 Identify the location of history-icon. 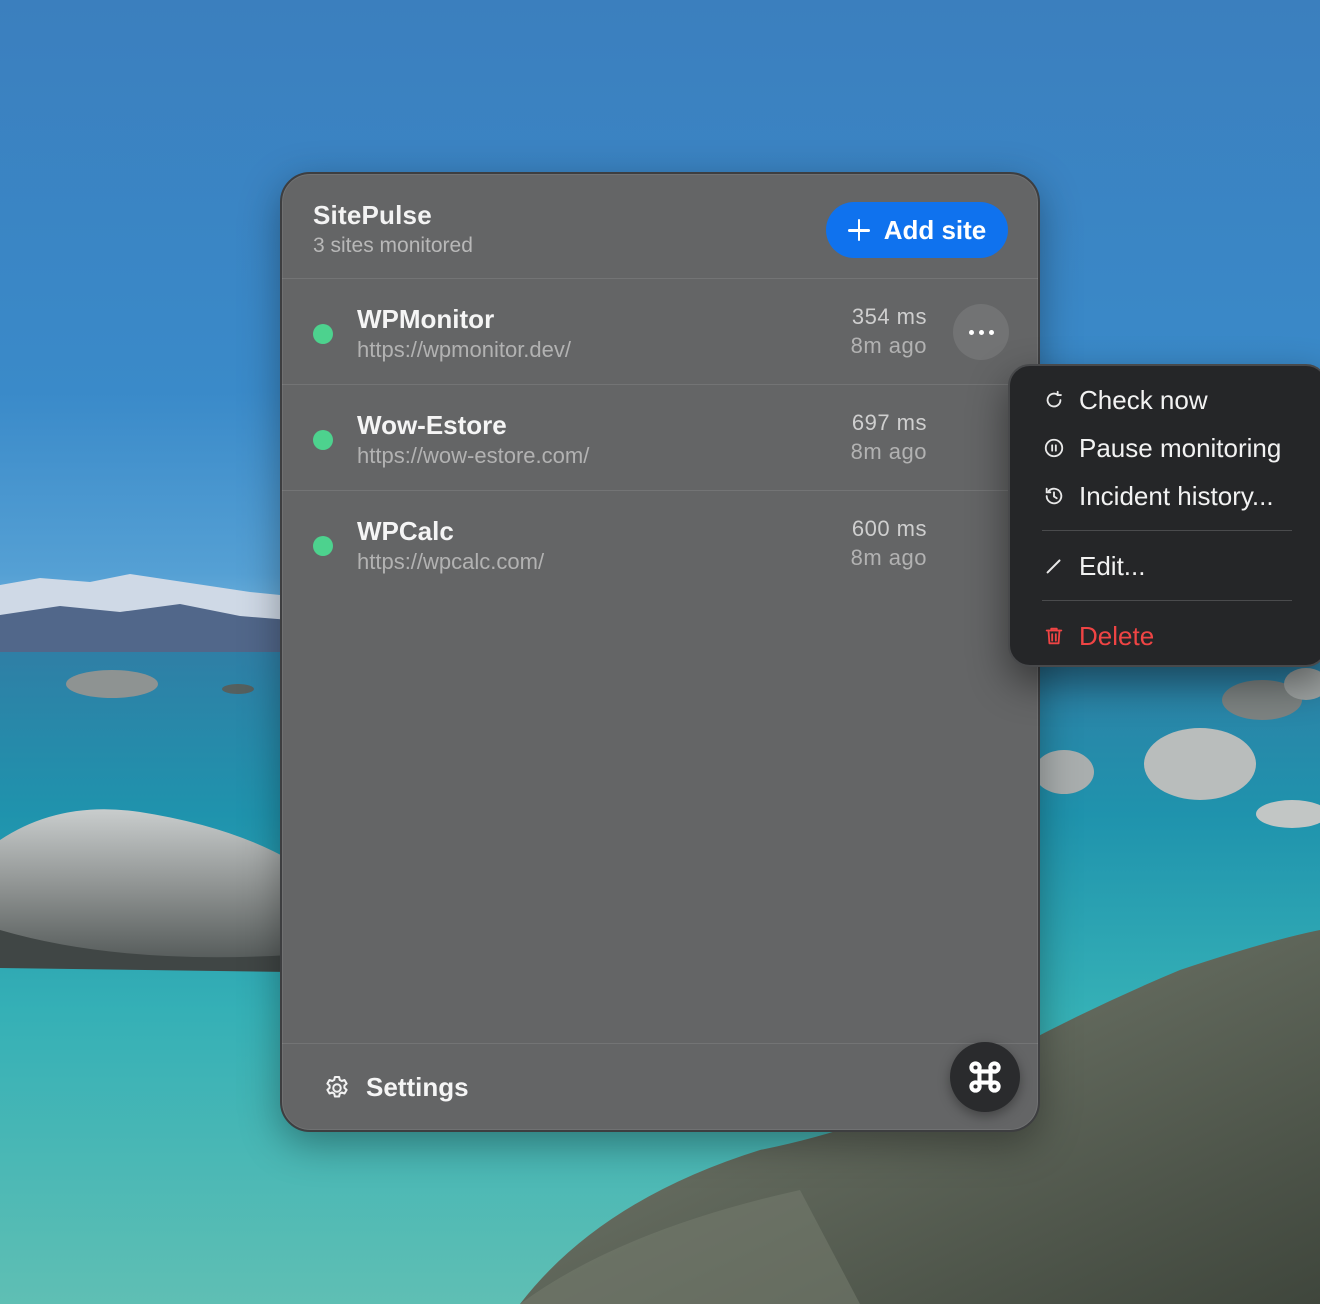
(1054, 496).